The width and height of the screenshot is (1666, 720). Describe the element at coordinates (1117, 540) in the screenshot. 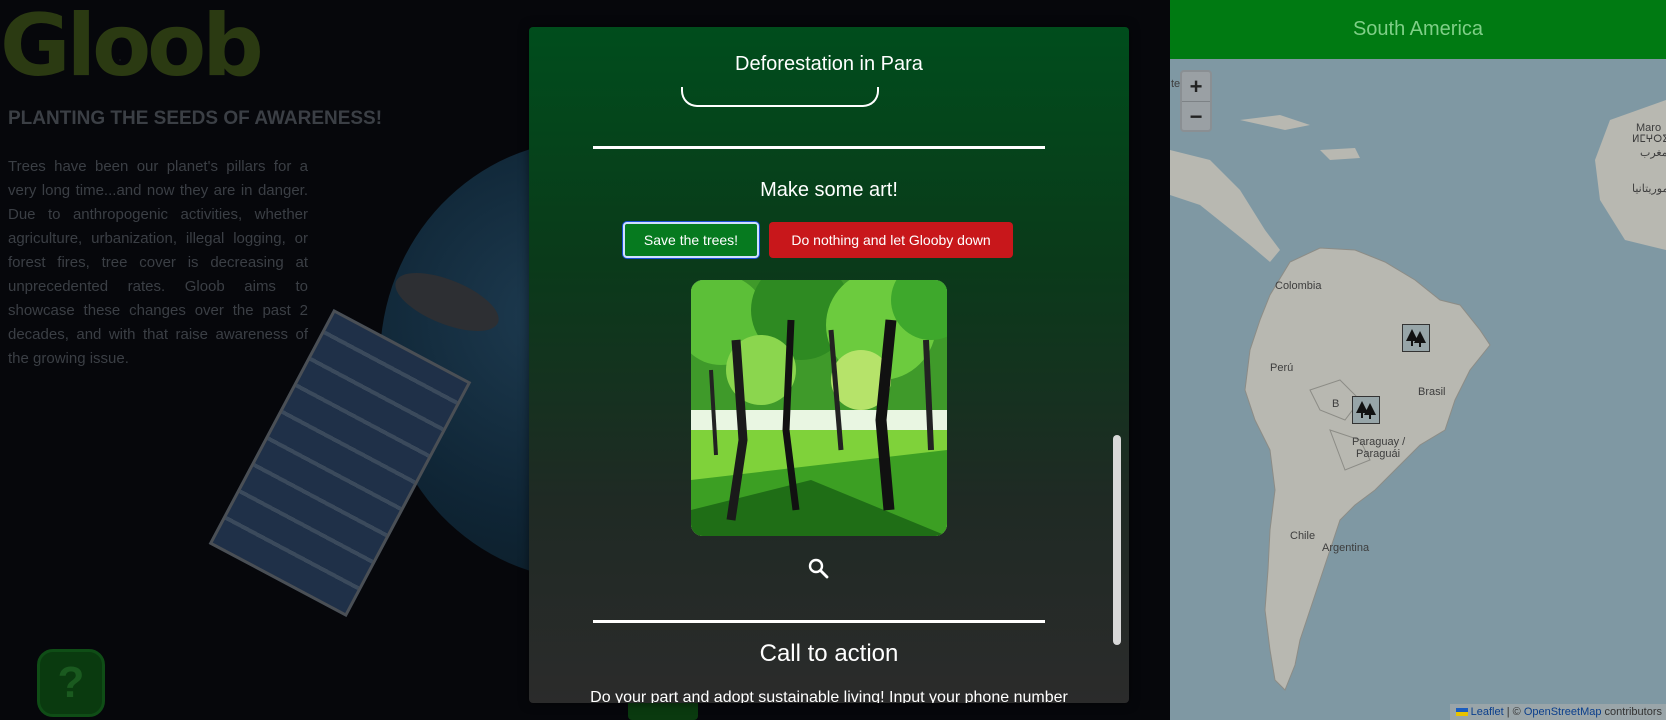

I see `modal-scrollbar` at that location.